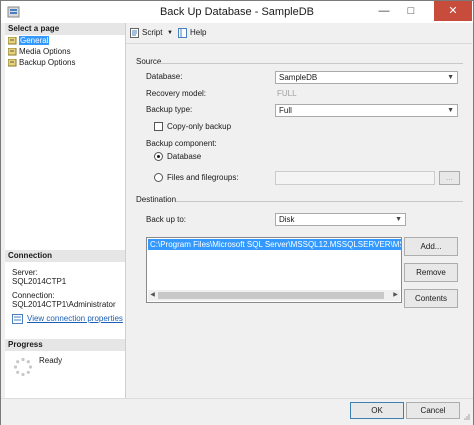 The image size is (474, 425). I want to click on backup-type-label: Backup type:, so click(169, 109).